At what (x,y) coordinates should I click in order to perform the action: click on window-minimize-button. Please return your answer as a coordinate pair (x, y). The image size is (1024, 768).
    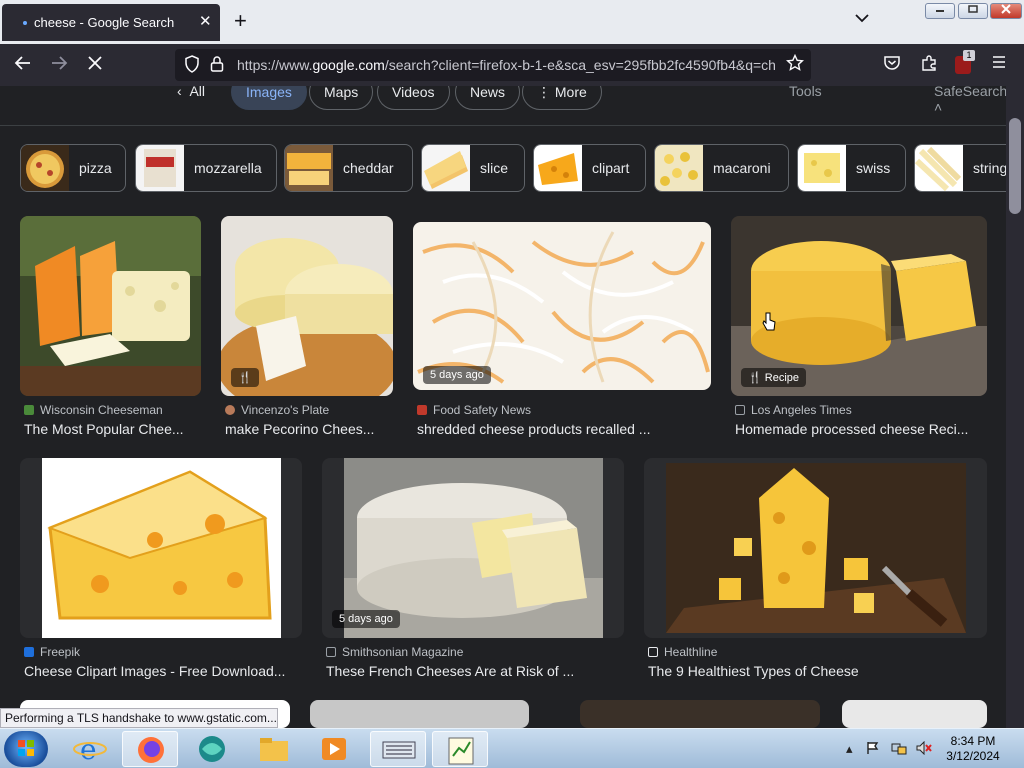
    Looking at the image, I should click on (940, 11).